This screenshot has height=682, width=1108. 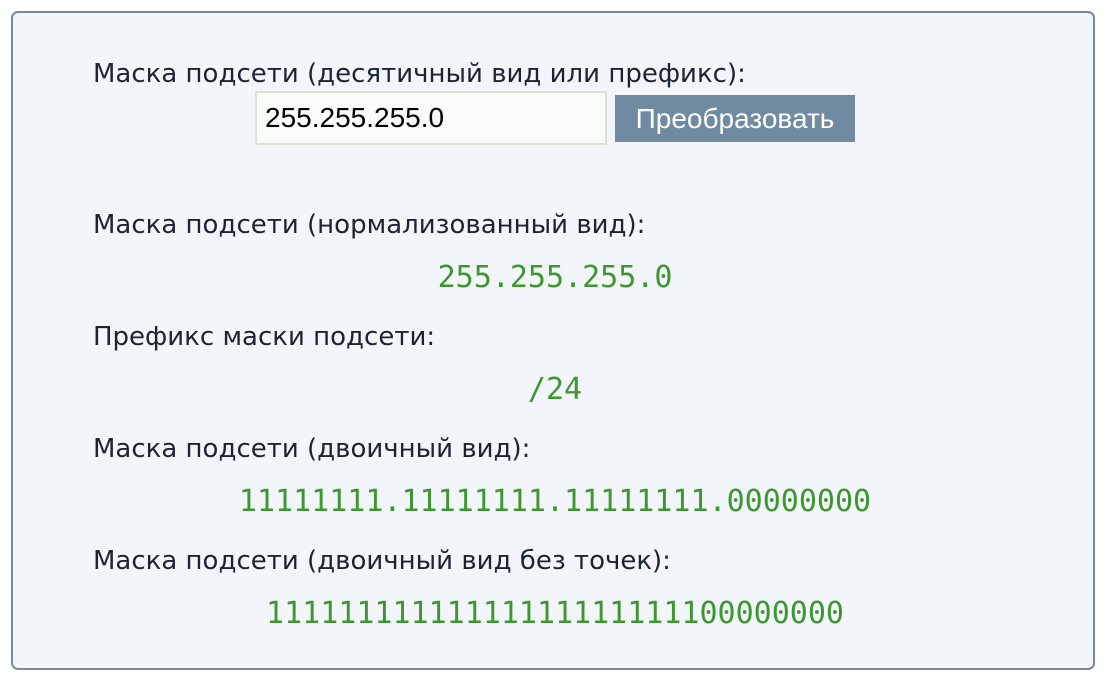 What do you see at coordinates (555, 277) in the screenshot?
I see `normalized-mask-value: 255.255.255.0` at bounding box center [555, 277].